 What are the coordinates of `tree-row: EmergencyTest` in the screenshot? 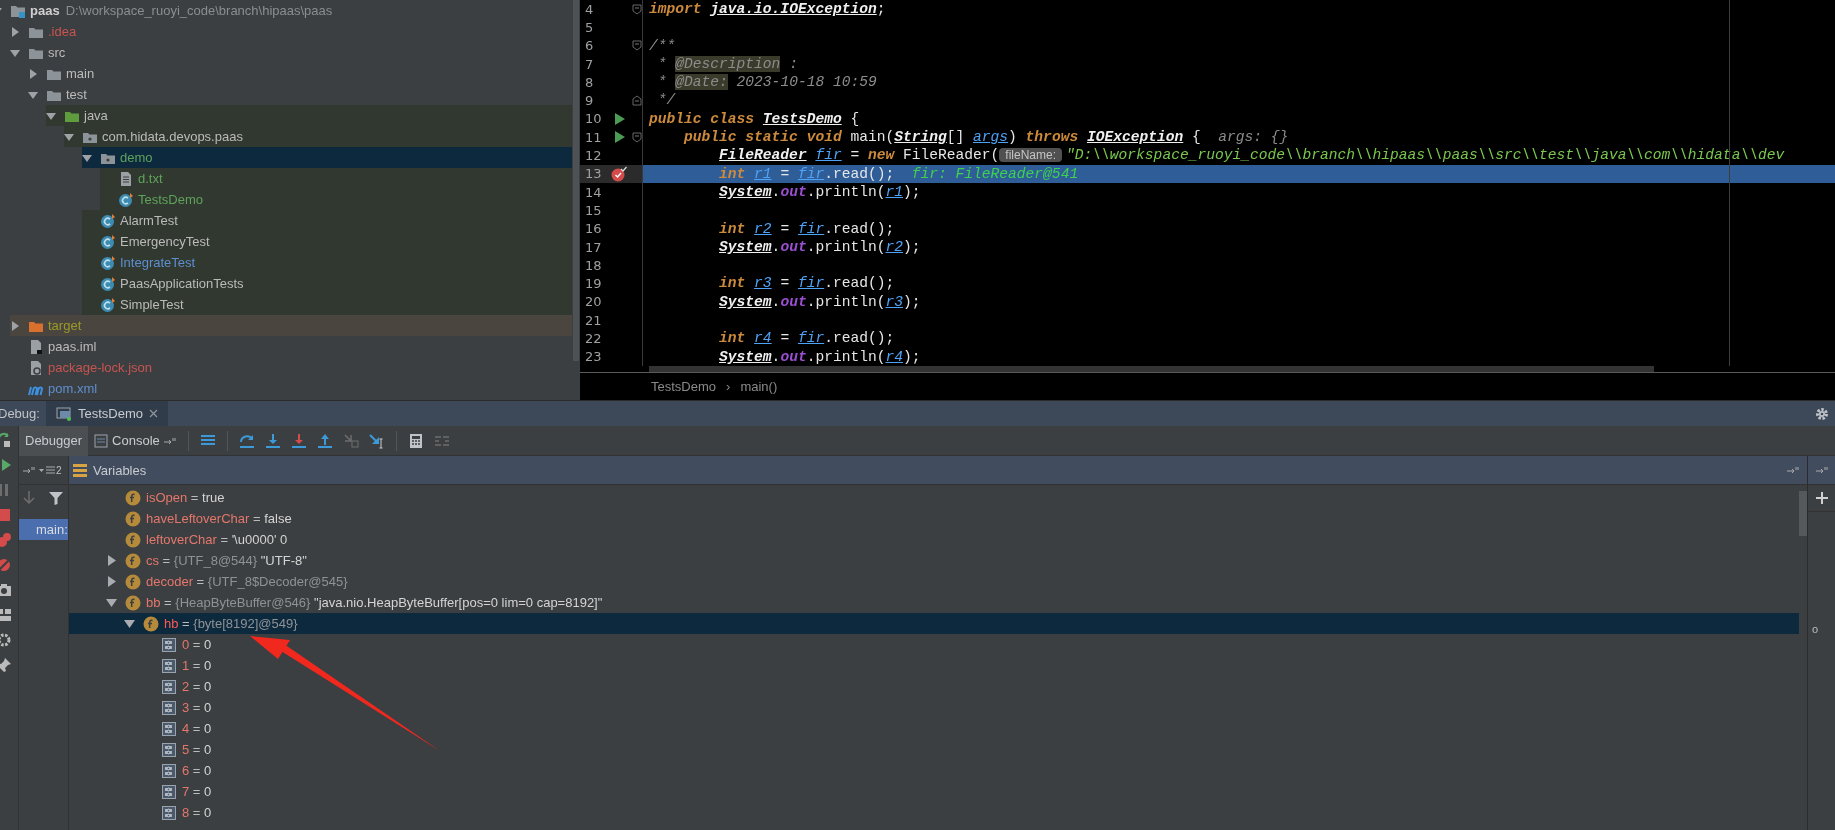 It's located at (327, 241).